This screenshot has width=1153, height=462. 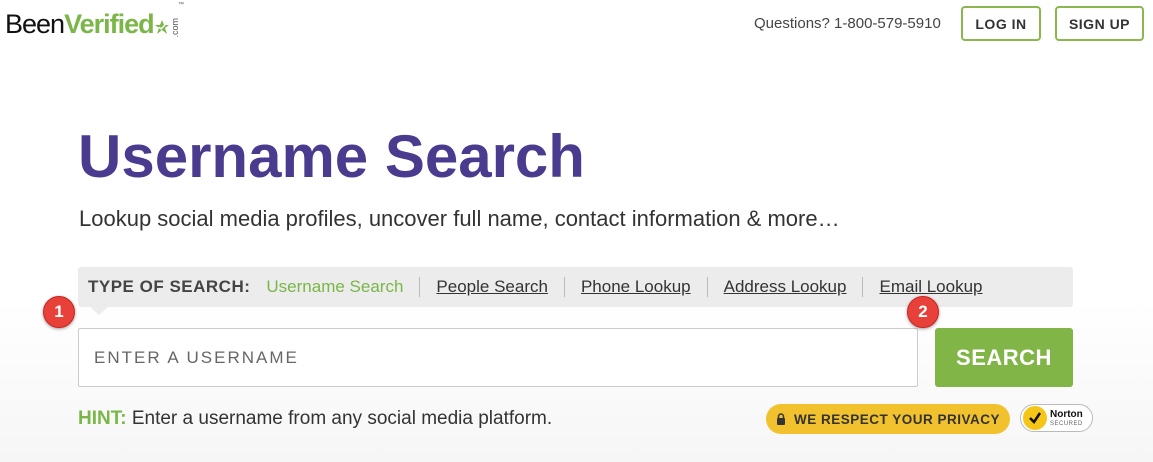 I want to click on privacy-badge: WE RESPECT YOUR PRIVACY, so click(x=888, y=419).